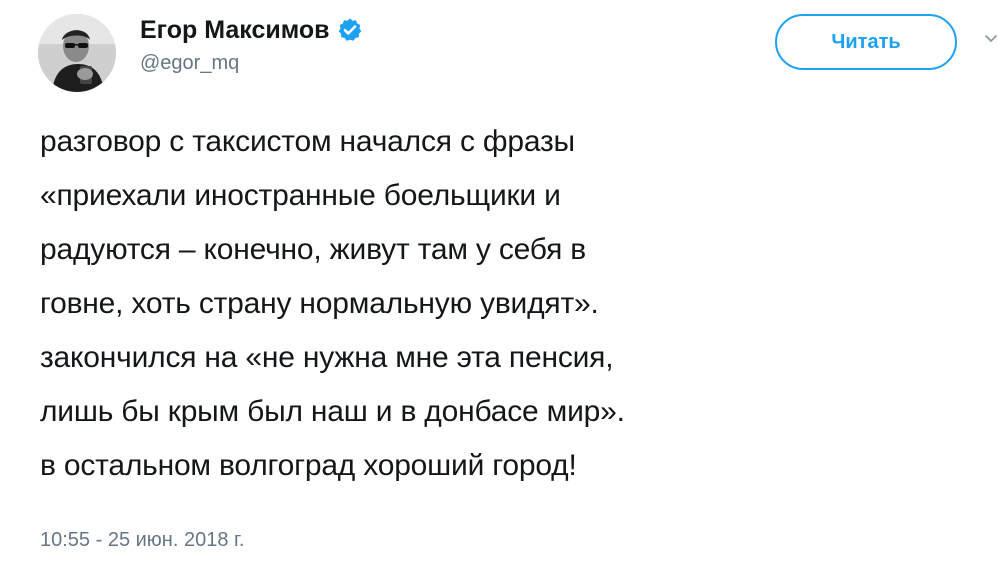 The height and width of the screenshot is (571, 999). Describe the element at coordinates (235, 30) in the screenshot. I see `author-display-name: Егор Максимов` at that location.